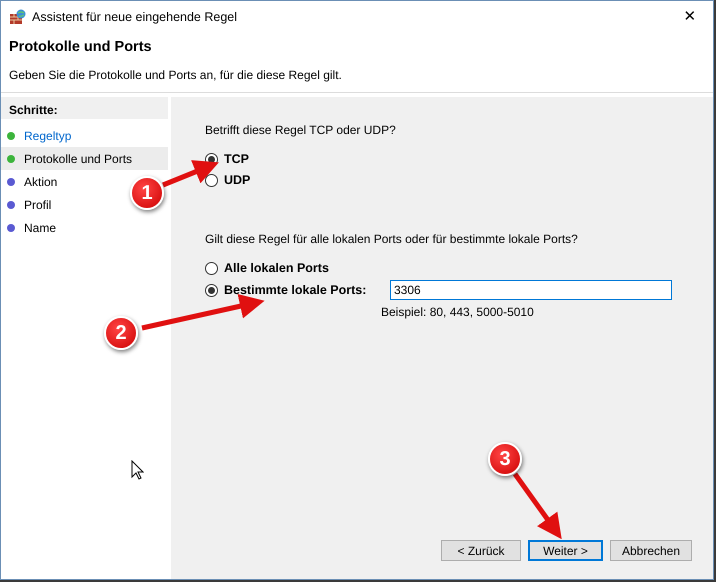 This screenshot has width=716, height=582. What do you see at coordinates (84, 108) in the screenshot?
I see `steps-heading: Schritte:` at bounding box center [84, 108].